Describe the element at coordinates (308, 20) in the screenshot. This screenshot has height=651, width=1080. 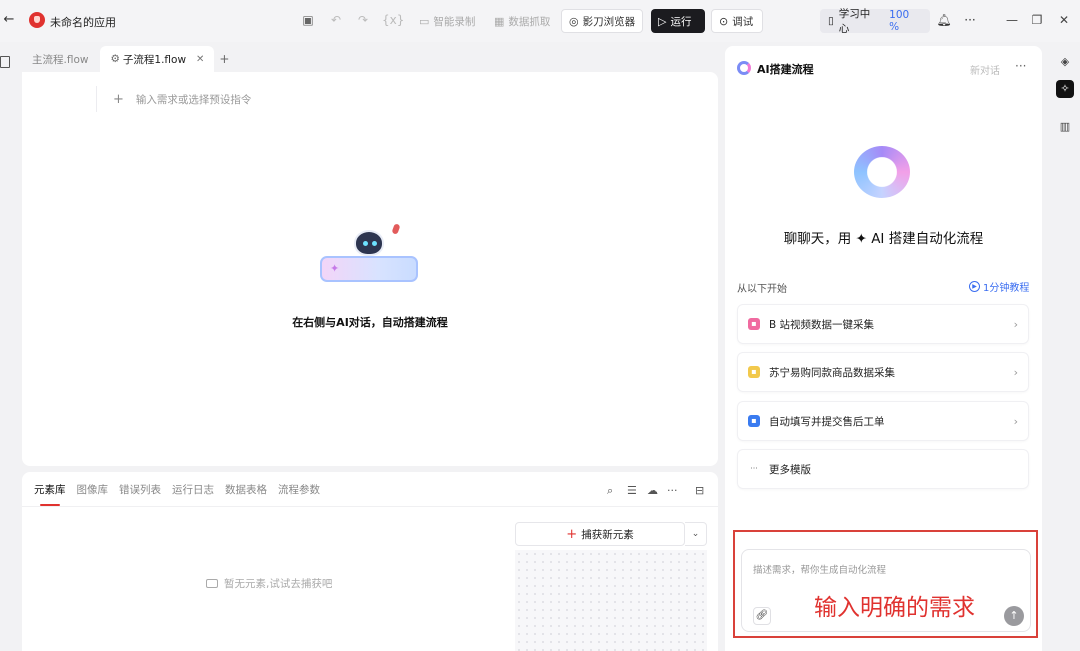
I see `save-icon: ▣` at that location.